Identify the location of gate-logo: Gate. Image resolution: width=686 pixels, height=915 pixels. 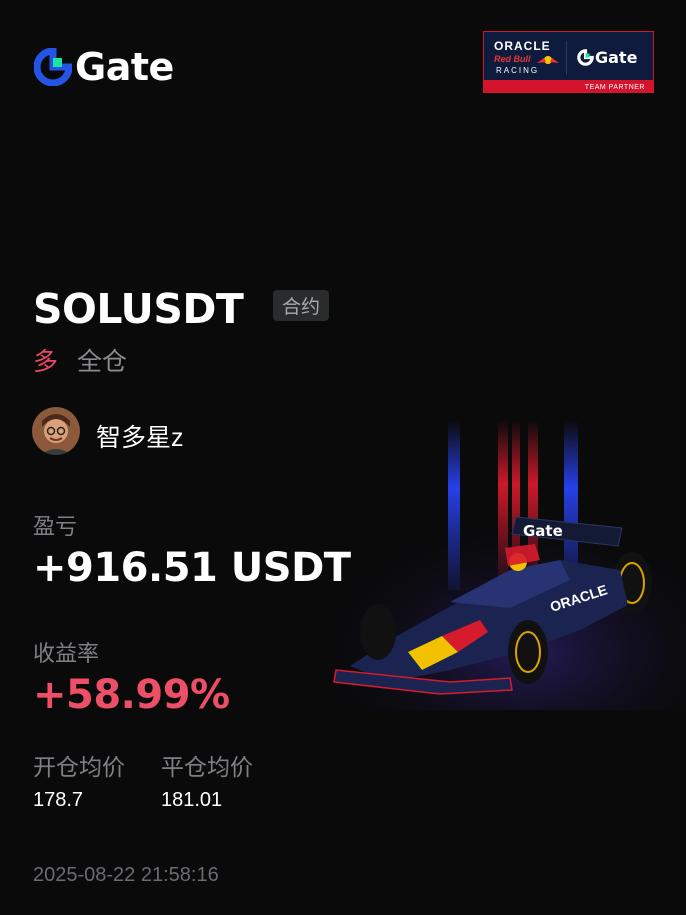
(104, 67).